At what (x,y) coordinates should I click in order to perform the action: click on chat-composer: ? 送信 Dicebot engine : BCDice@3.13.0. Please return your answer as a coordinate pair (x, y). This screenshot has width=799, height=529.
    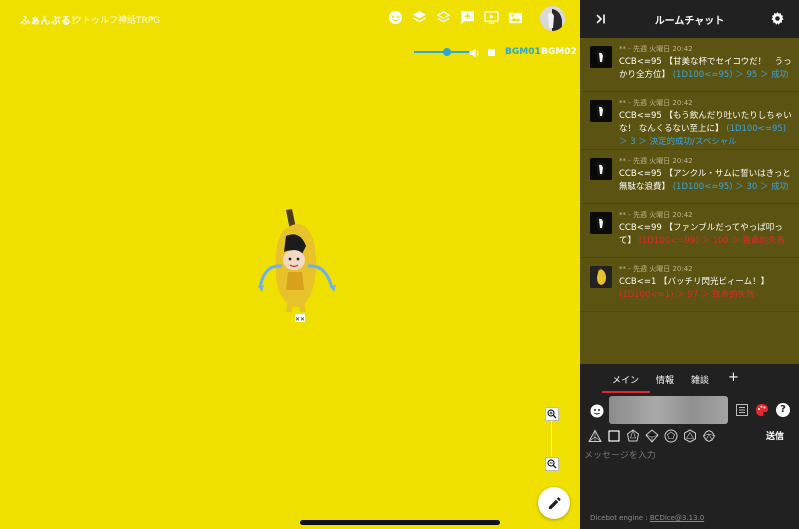
    Looking at the image, I should click on (689, 461).